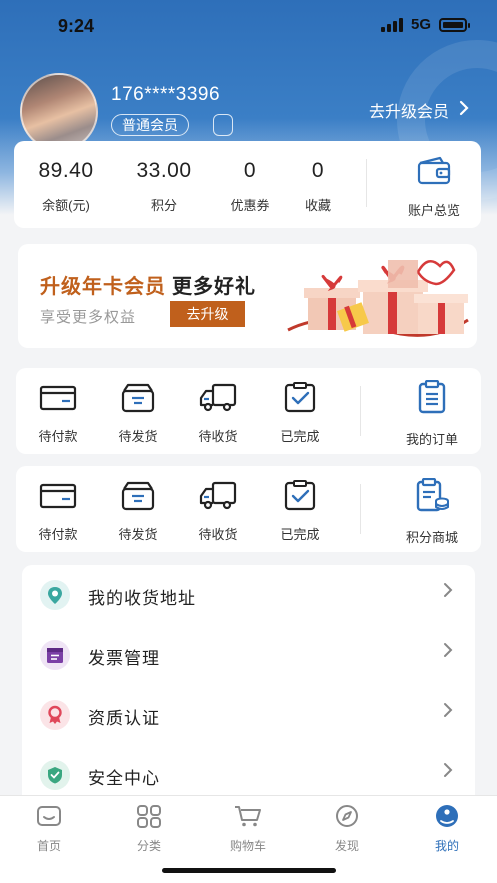 The image size is (497, 883). What do you see at coordinates (148, 846) in the screenshot?
I see `tab-category-label: 分类` at bounding box center [148, 846].